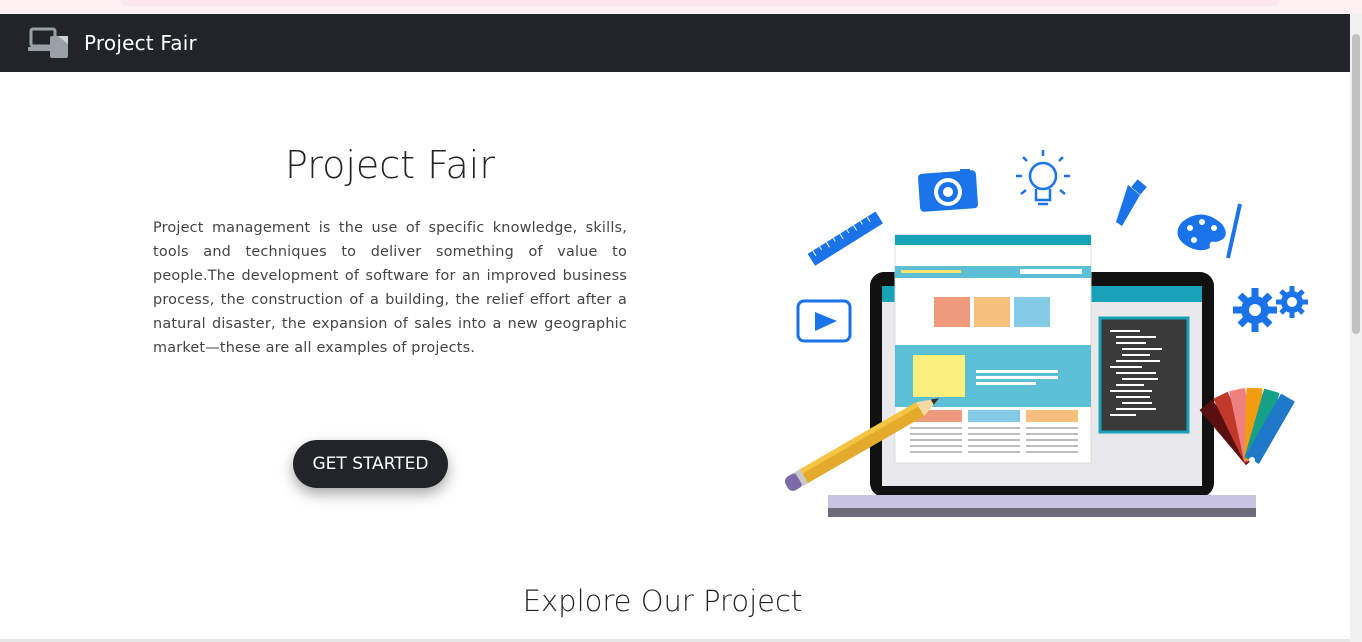 The image size is (1362, 642). What do you see at coordinates (1270, 309) in the screenshot?
I see `gears-icon` at bounding box center [1270, 309].